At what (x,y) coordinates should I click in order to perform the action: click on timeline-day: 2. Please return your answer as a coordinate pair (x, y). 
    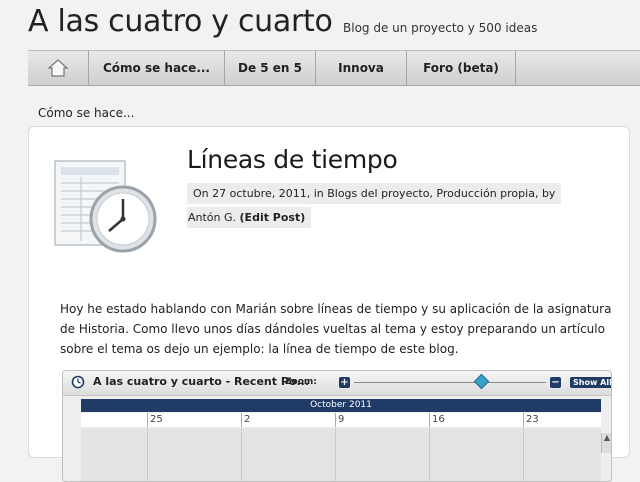
    Looking at the image, I should click on (287, 420).